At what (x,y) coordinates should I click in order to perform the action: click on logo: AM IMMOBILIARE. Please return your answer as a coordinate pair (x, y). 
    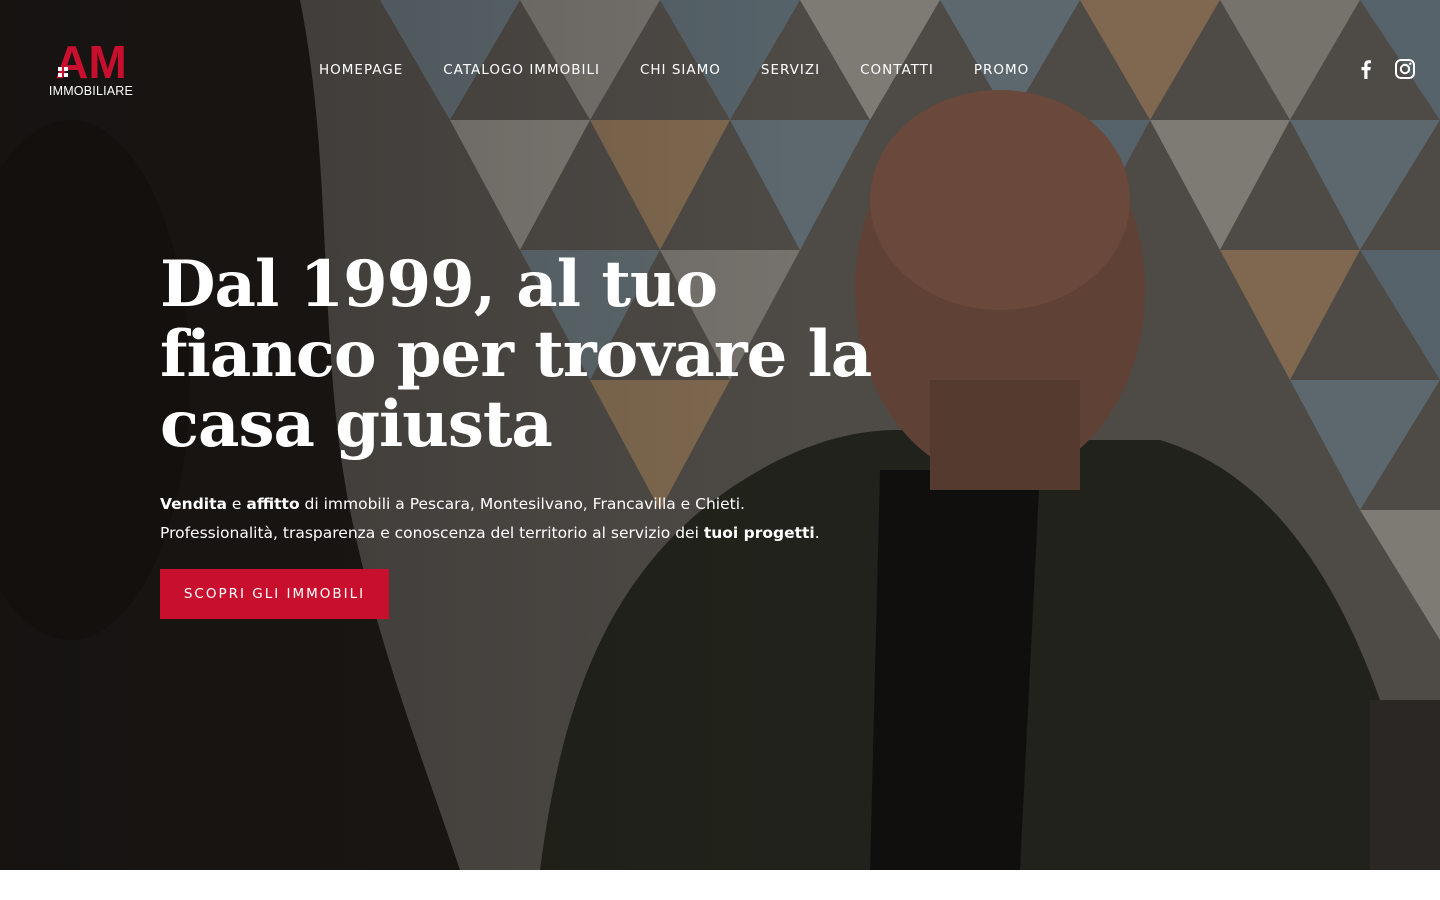
    Looking at the image, I should click on (91, 68).